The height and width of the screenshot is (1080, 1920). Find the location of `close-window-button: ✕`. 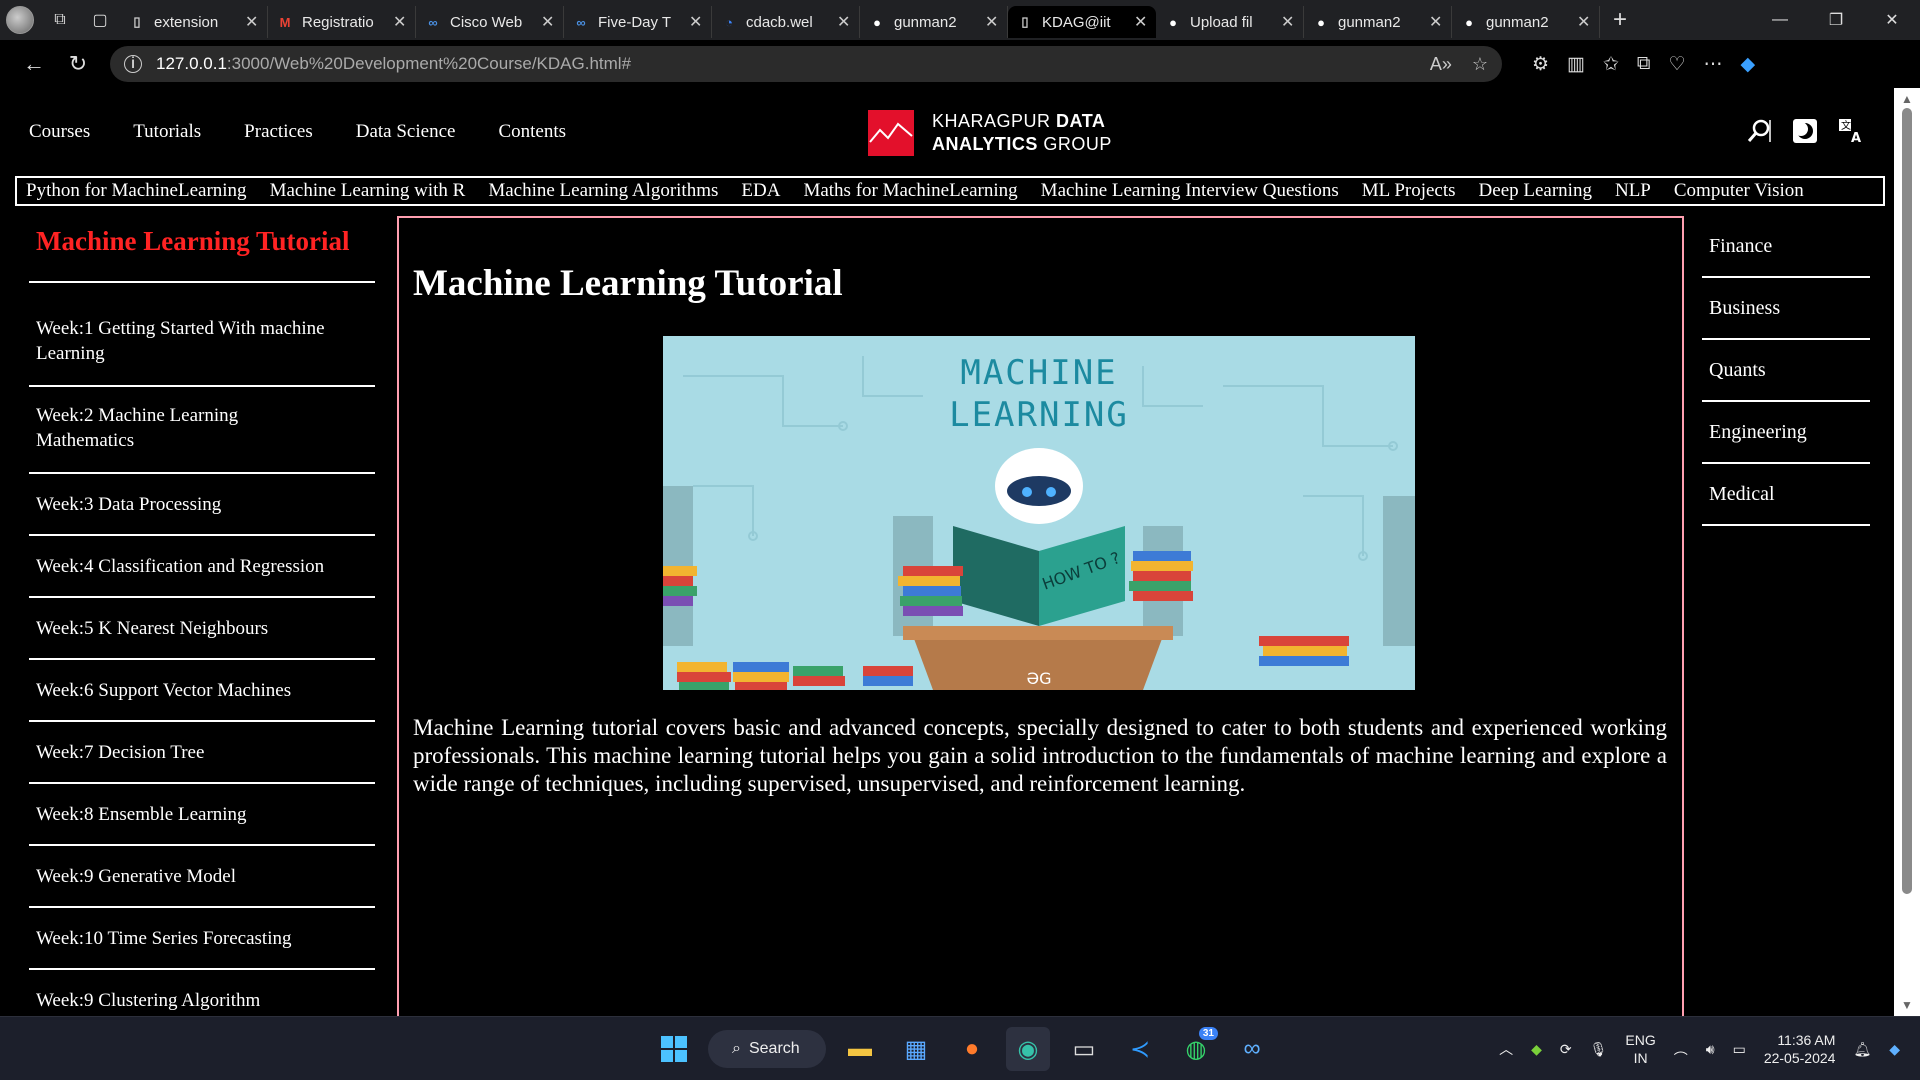

close-window-button: ✕ is located at coordinates (1892, 20).